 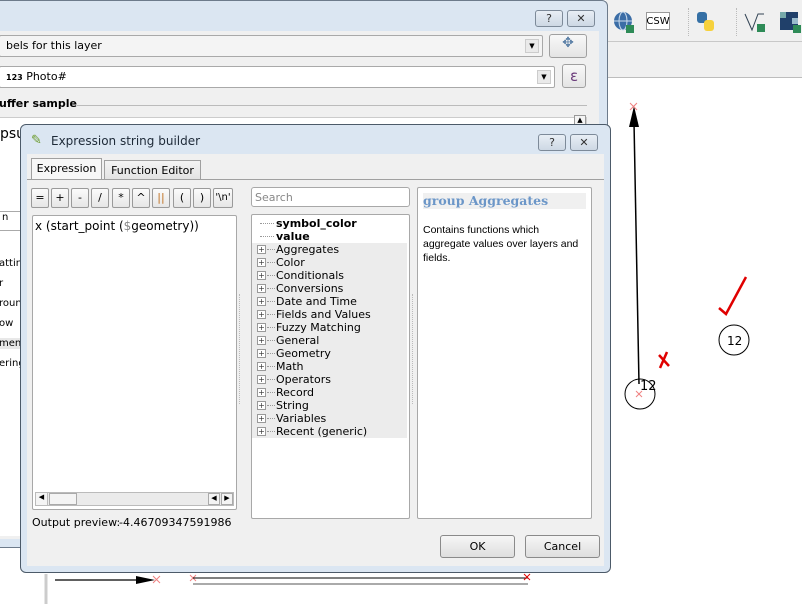 I want to click on tree-group-item: + Fuzzy Matching, so click(x=329, y=327).